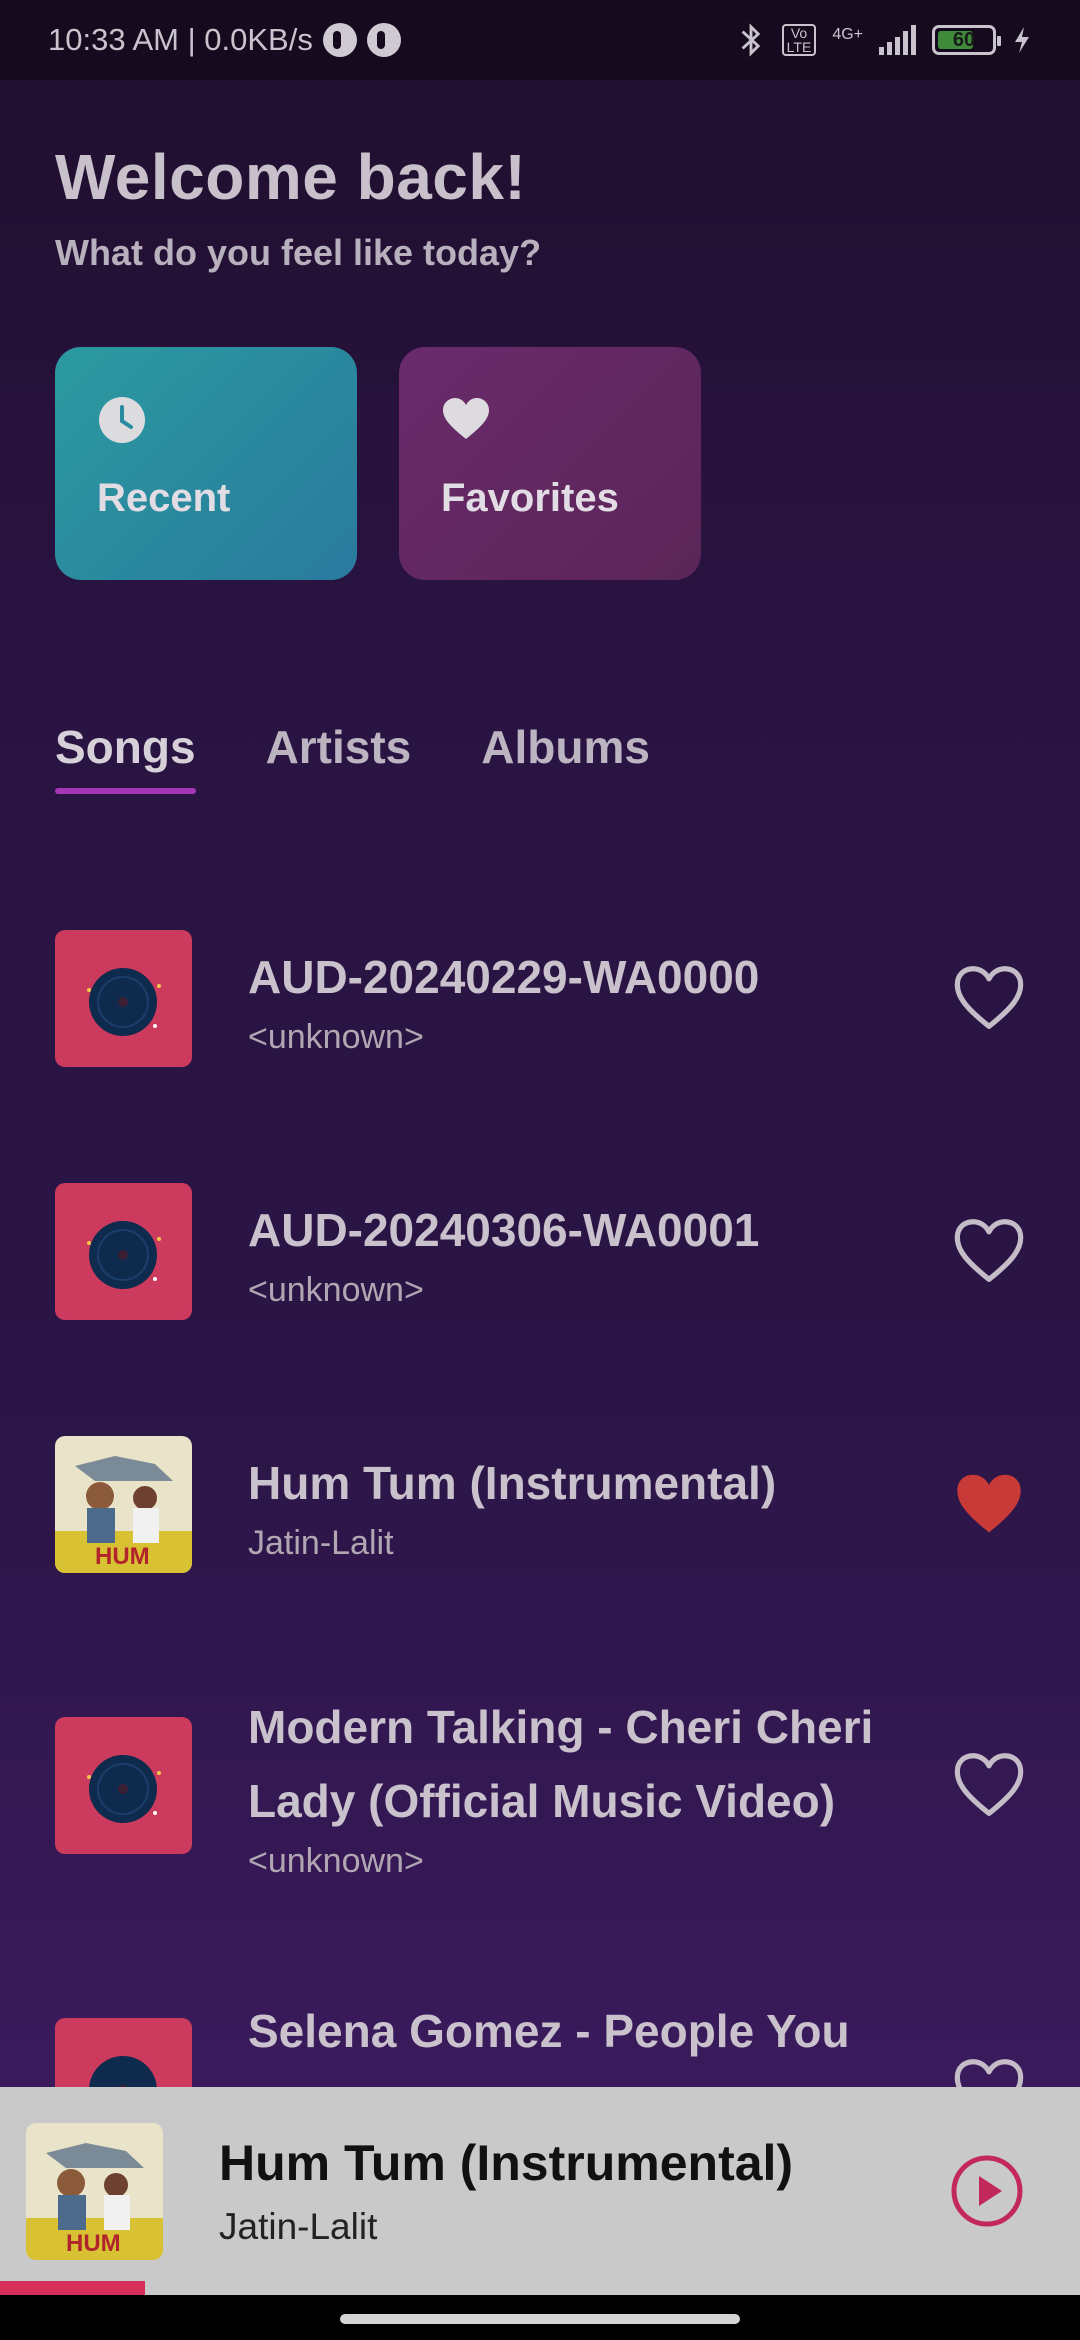 This screenshot has height=2340, width=1080. Describe the element at coordinates (321, 1543) in the screenshot. I see `song-artist: Jatin-Lalit` at that location.